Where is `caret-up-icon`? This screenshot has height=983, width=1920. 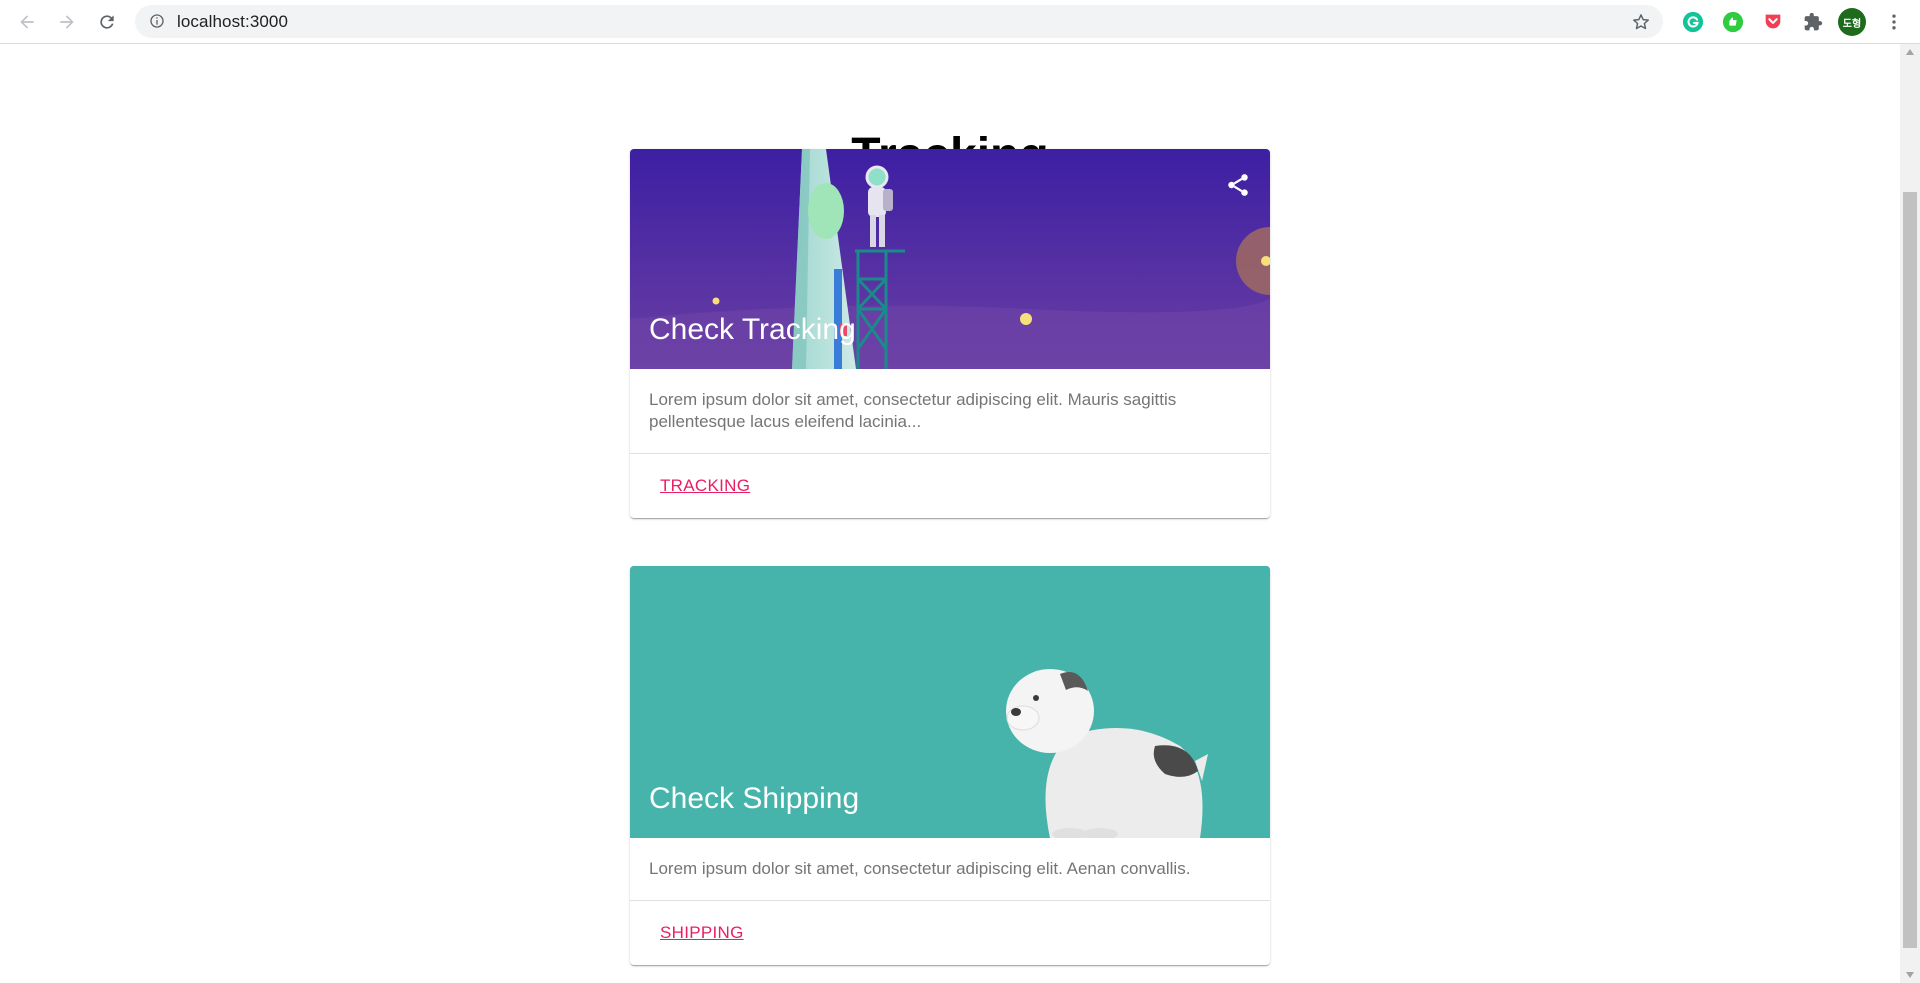
caret-up-icon is located at coordinates (1910, 52).